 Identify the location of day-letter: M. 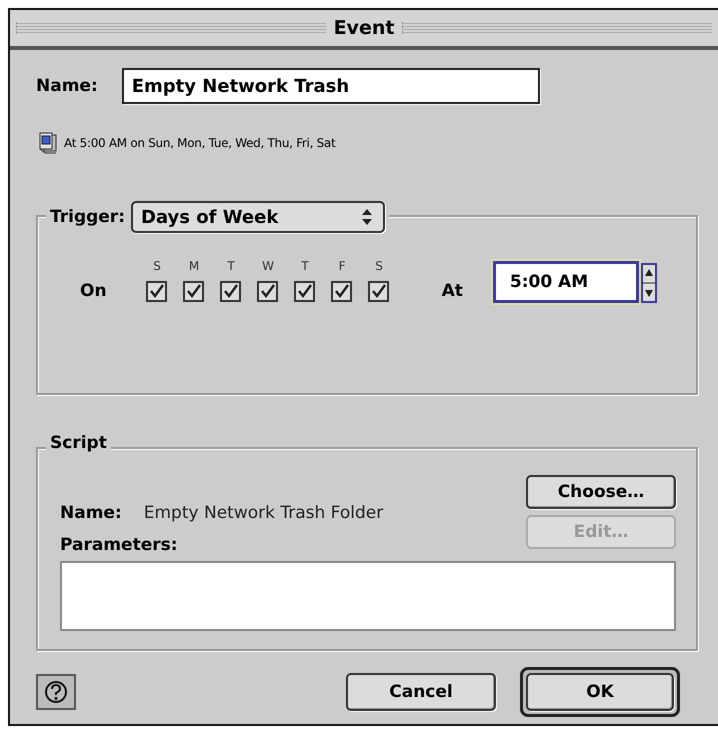
(194, 266).